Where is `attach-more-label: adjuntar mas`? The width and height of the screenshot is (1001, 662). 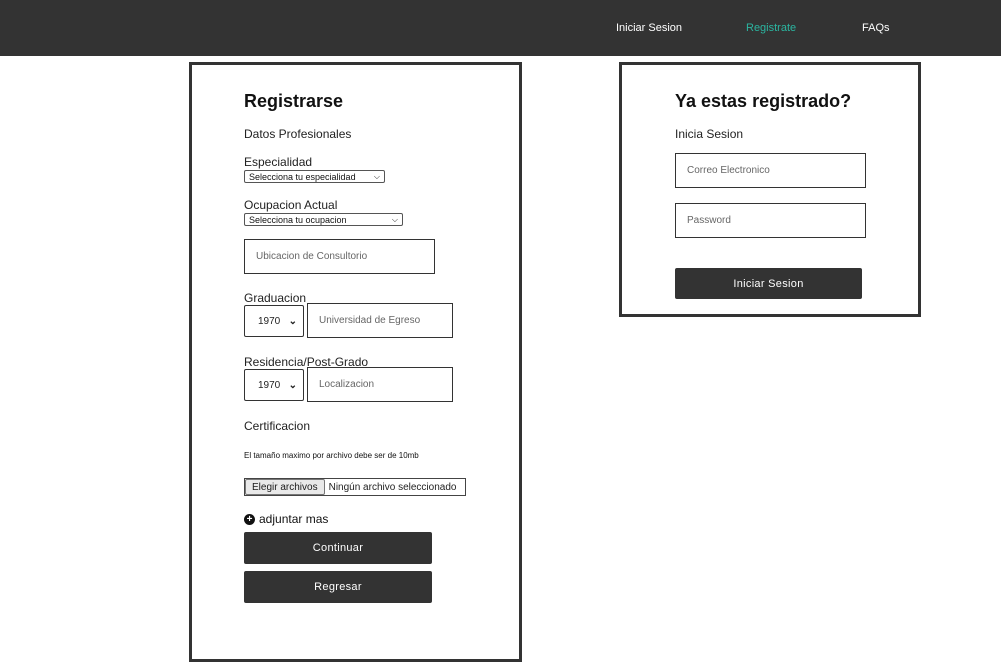
attach-more-label: adjuntar mas is located at coordinates (294, 519).